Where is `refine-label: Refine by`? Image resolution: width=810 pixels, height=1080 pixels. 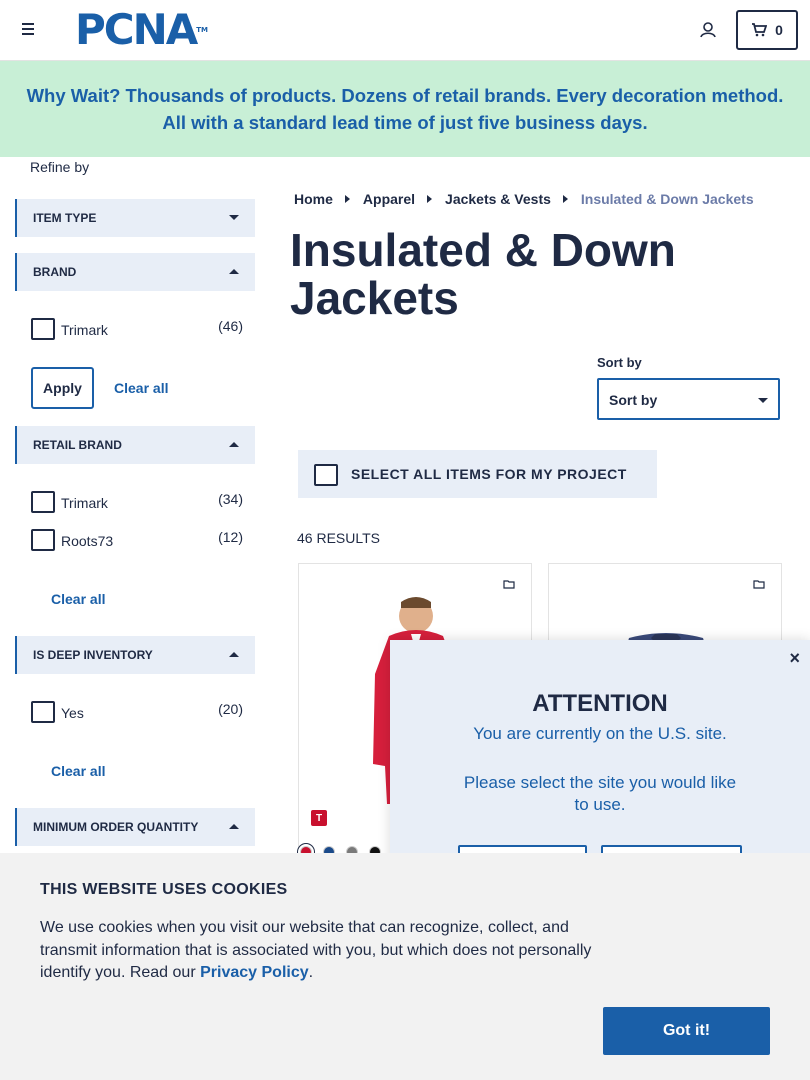
refine-label: Refine by is located at coordinates (60, 167).